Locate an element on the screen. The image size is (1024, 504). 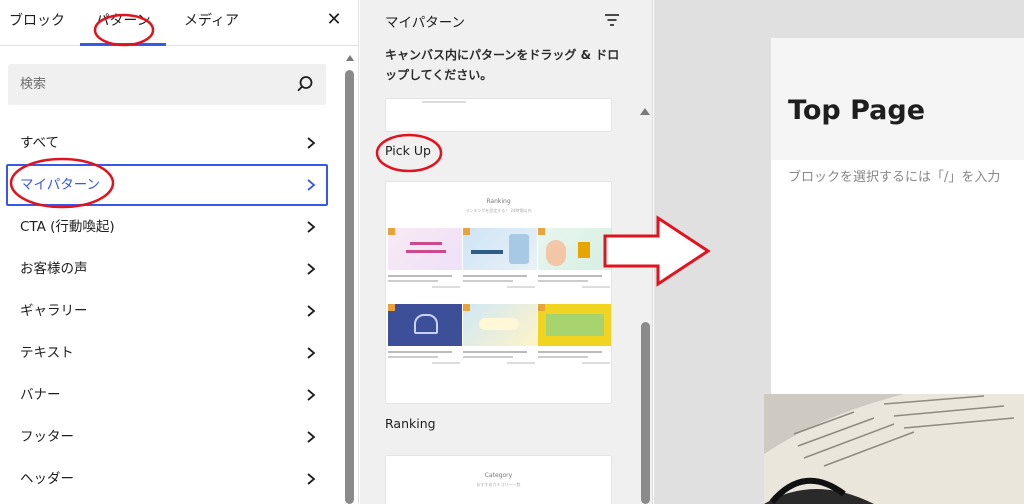
category-item-gallery: ギャラリー is located at coordinates (167, 311).